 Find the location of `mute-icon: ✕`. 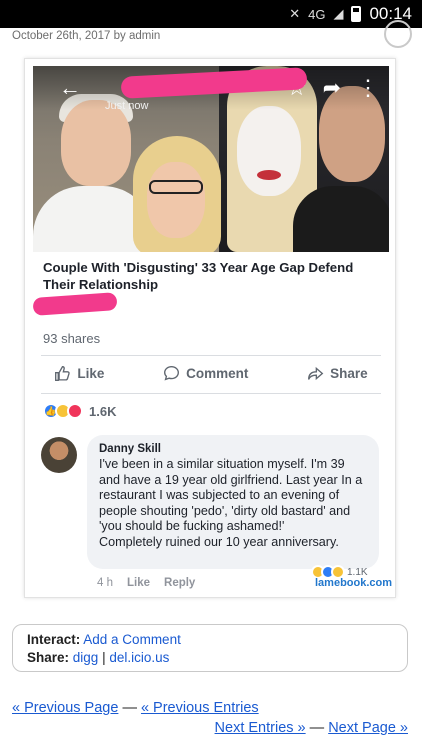

mute-icon: ✕ is located at coordinates (295, 13).